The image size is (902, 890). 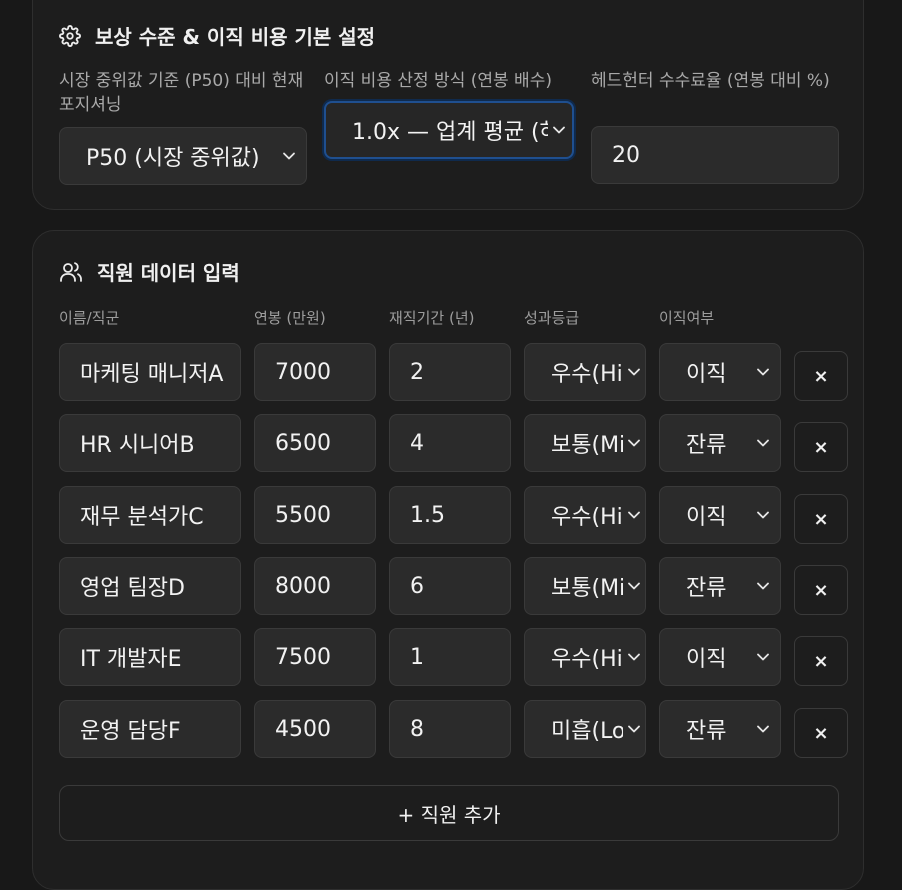 I want to click on market-positioning-label: 시장 중위값 기준 (P50) 대비 현재 포지셔닝, so click(x=181, y=93).